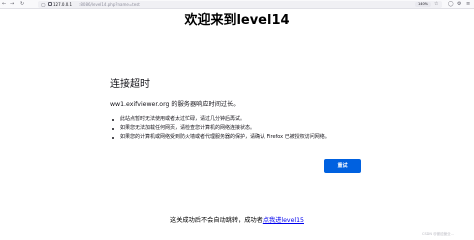 This screenshot has width=474, height=240. Describe the element at coordinates (283, 220) in the screenshot. I see `next-level-link: 点我进level15` at that location.